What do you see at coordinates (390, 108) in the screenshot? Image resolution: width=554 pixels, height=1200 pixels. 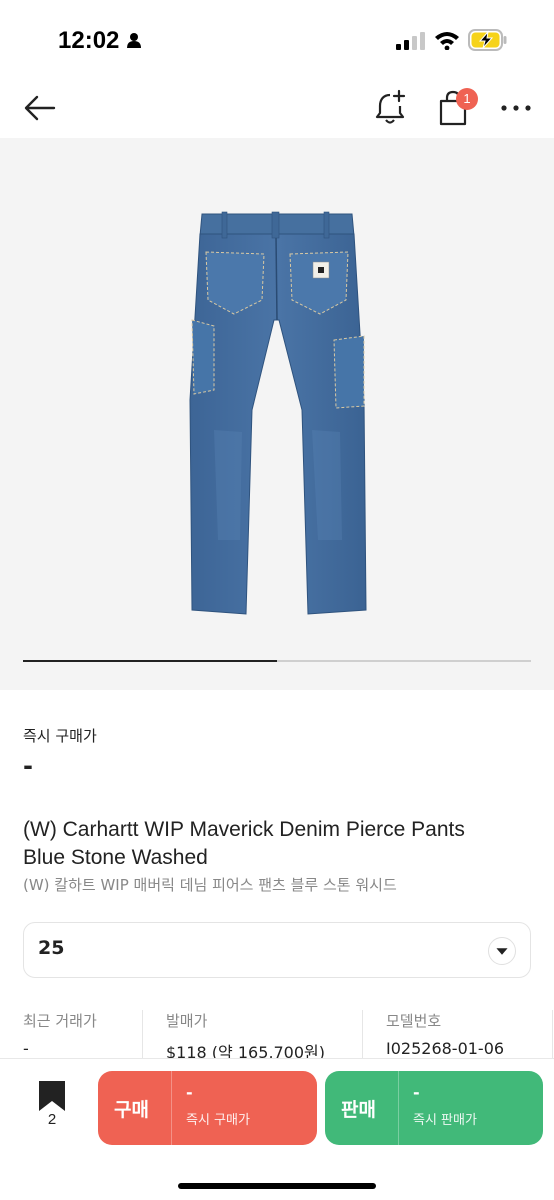 I see `notification-add-icon` at bounding box center [390, 108].